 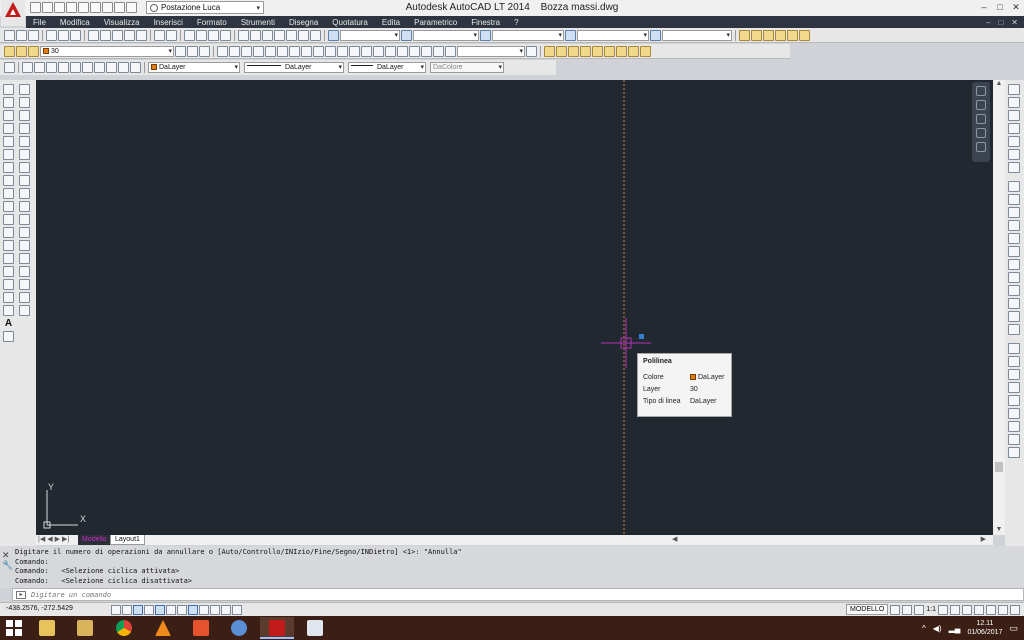 I want to click on add-selected-icon, so click(x=8, y=336).